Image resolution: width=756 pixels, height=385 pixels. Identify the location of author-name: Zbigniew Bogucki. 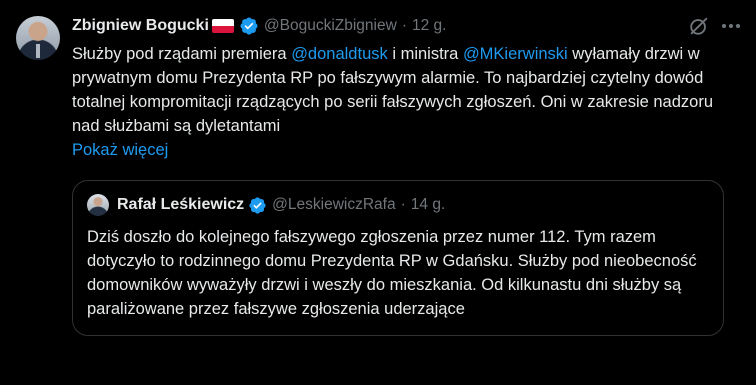
(140, 26).